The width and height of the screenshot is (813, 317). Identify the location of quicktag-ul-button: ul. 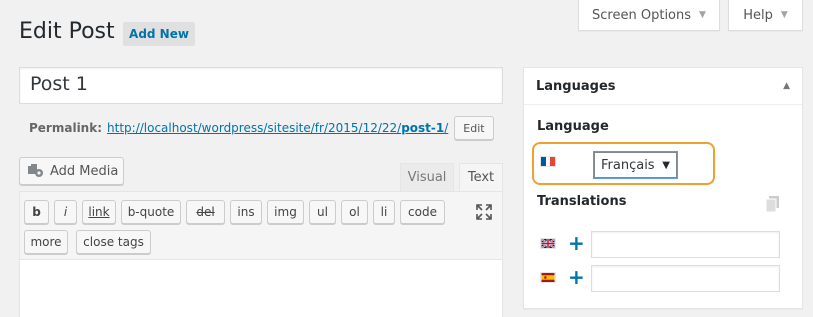
(322, 212).